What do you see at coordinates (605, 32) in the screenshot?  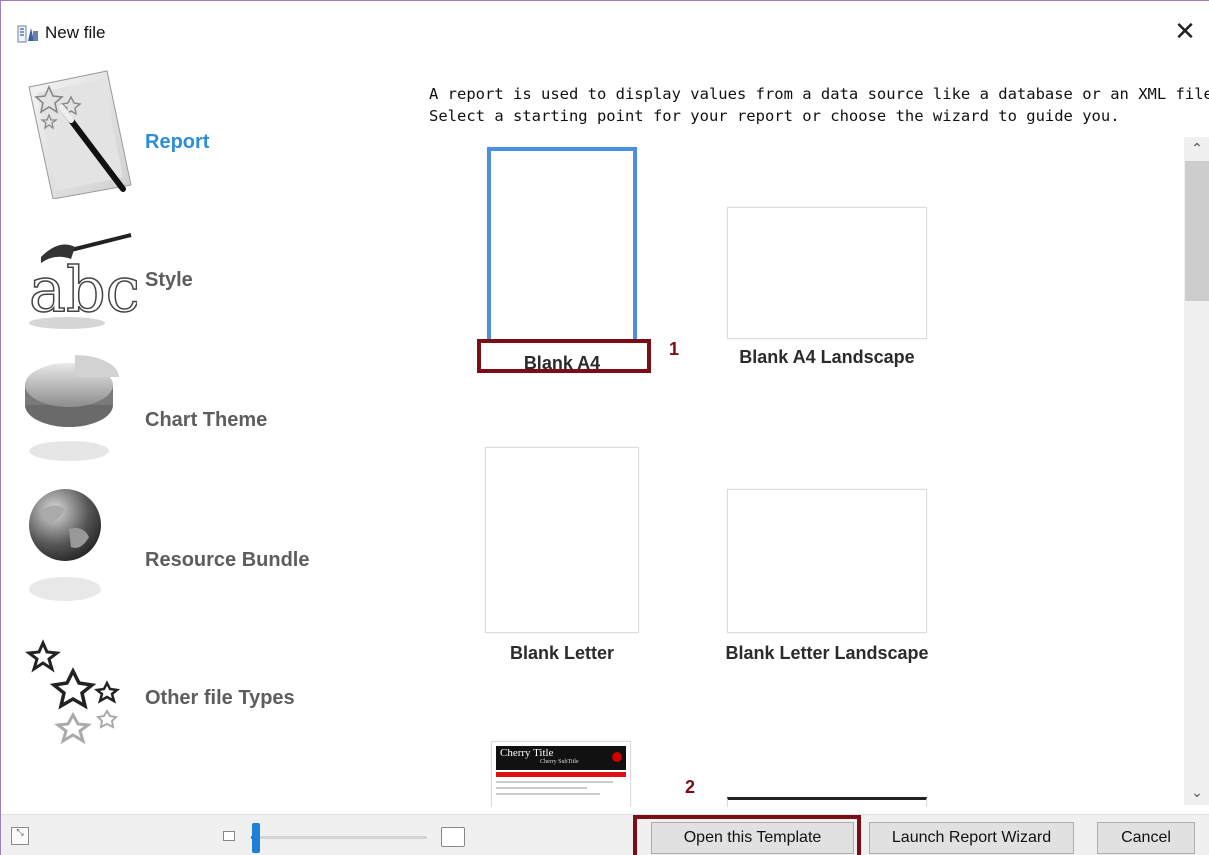 I see `title-bar: New file ✕` at bounding box center [605, 32].